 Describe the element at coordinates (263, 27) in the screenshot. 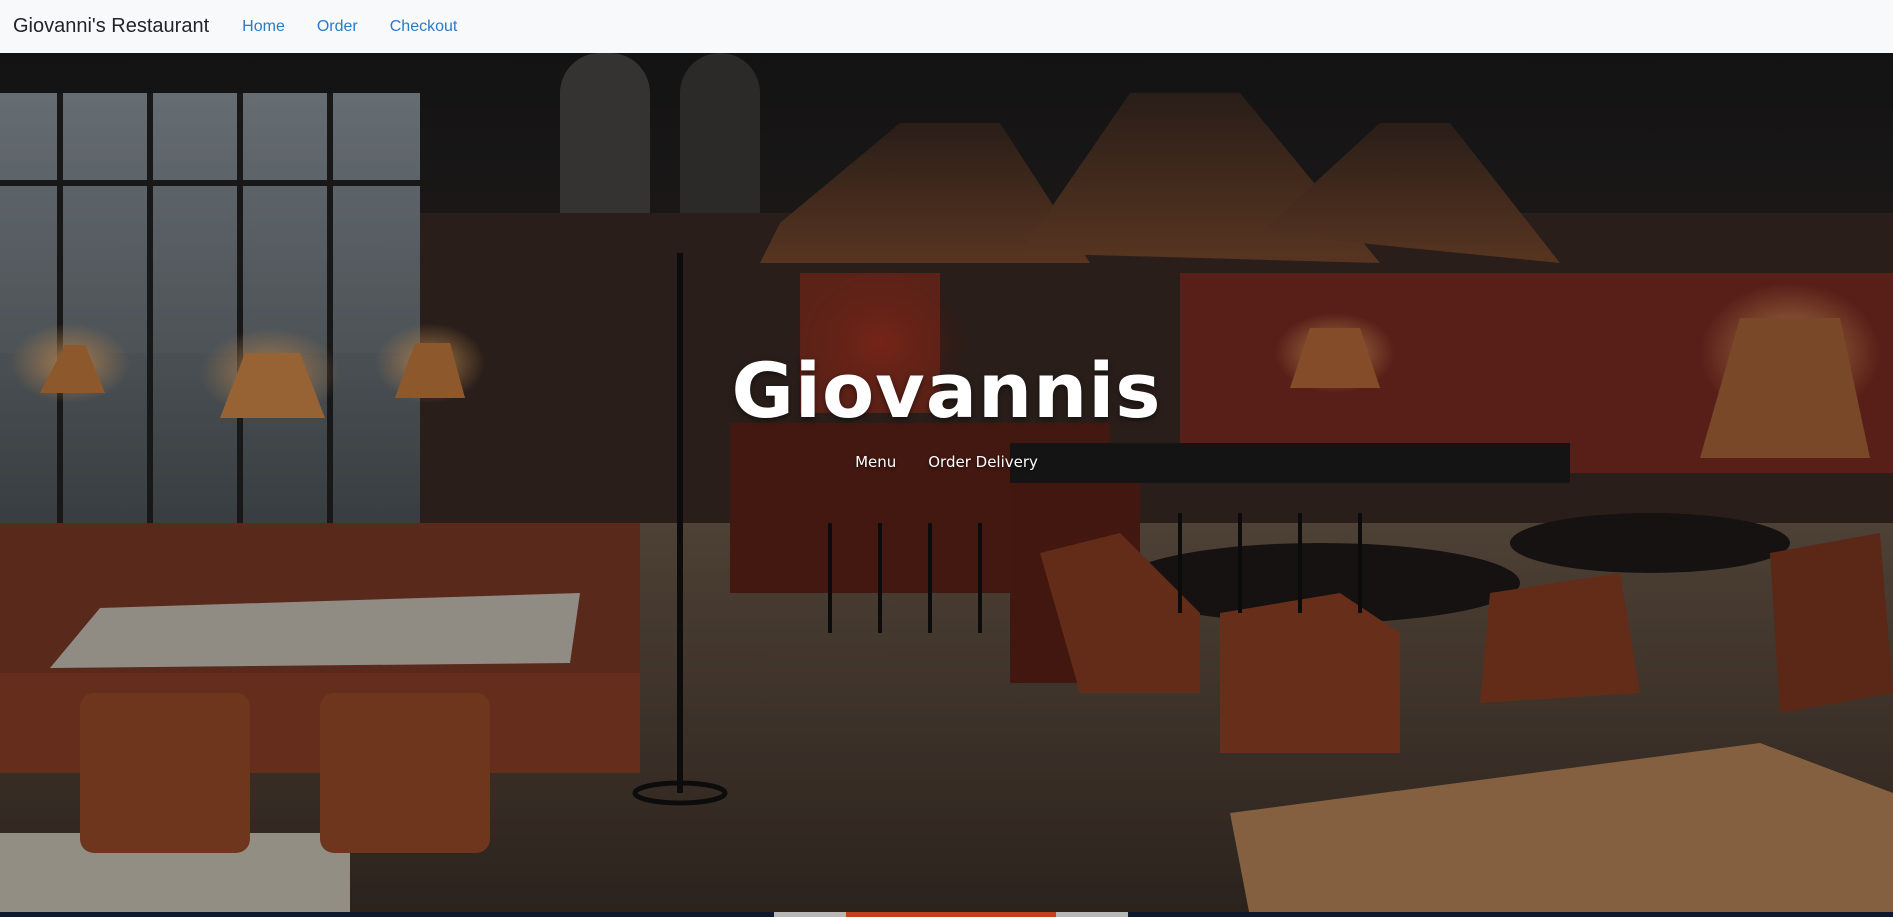

I see `nav-link-home: Home` at that location.